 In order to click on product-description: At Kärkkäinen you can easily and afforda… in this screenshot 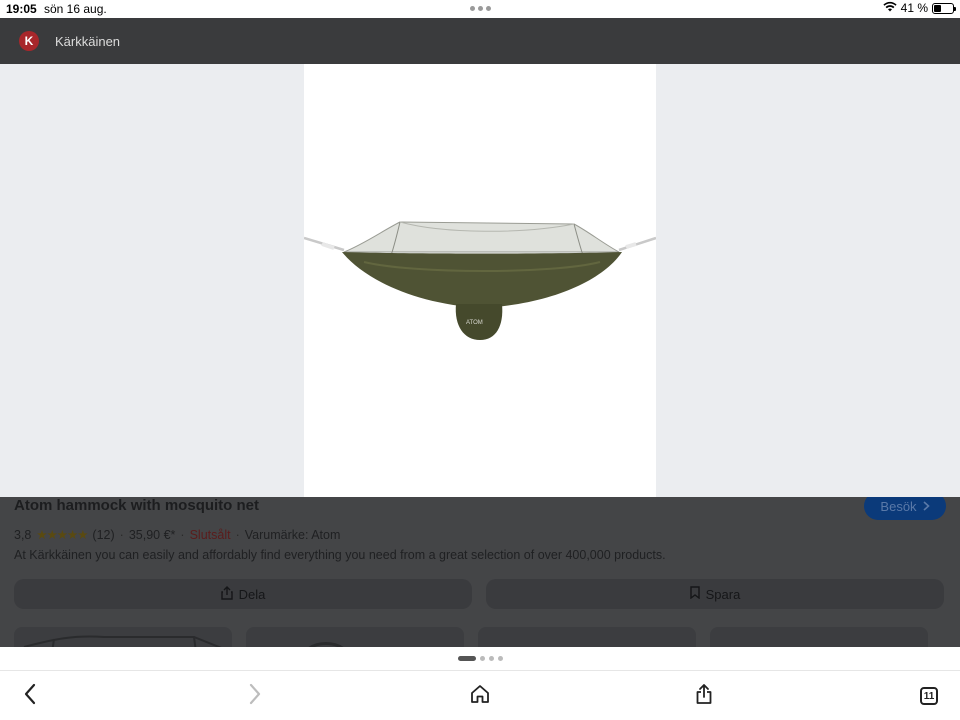, I will do `click(340, 555)`.